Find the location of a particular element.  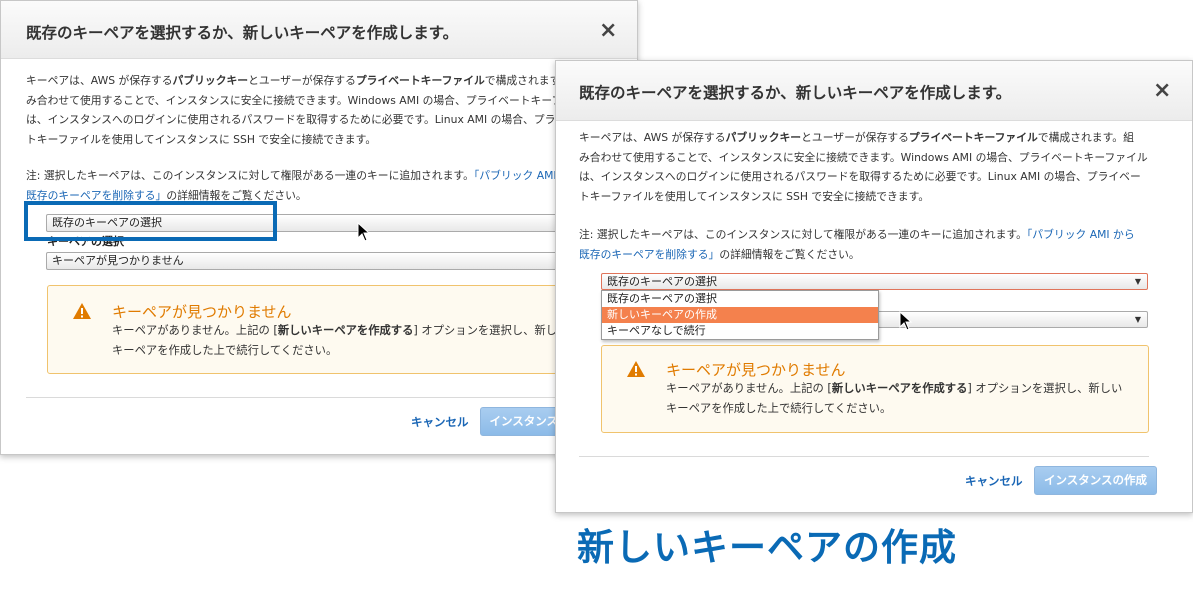

launch-instance-button: インスタンスの作成 is located at coordinates (1095, 480).